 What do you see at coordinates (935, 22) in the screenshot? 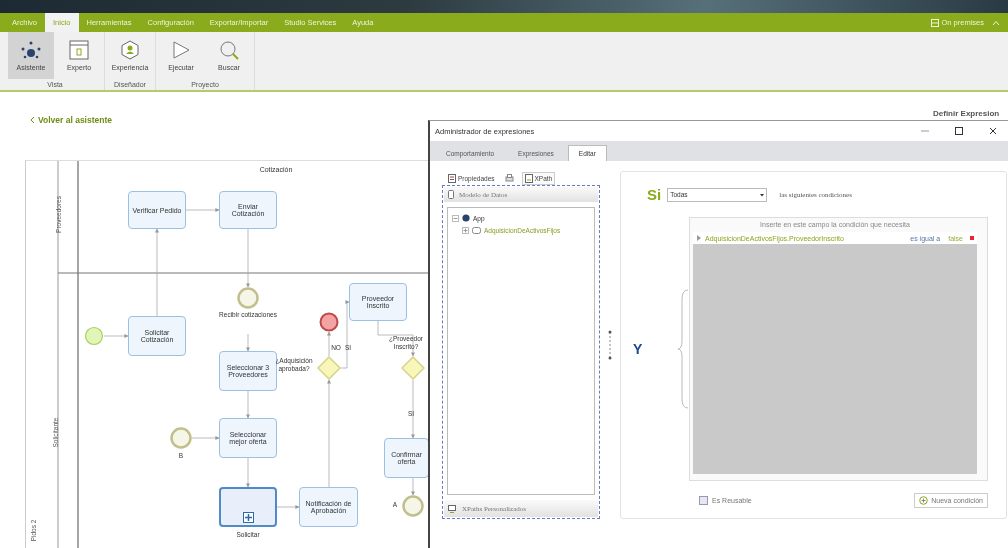
I see `server-icon` at bounding box center [935, 22].